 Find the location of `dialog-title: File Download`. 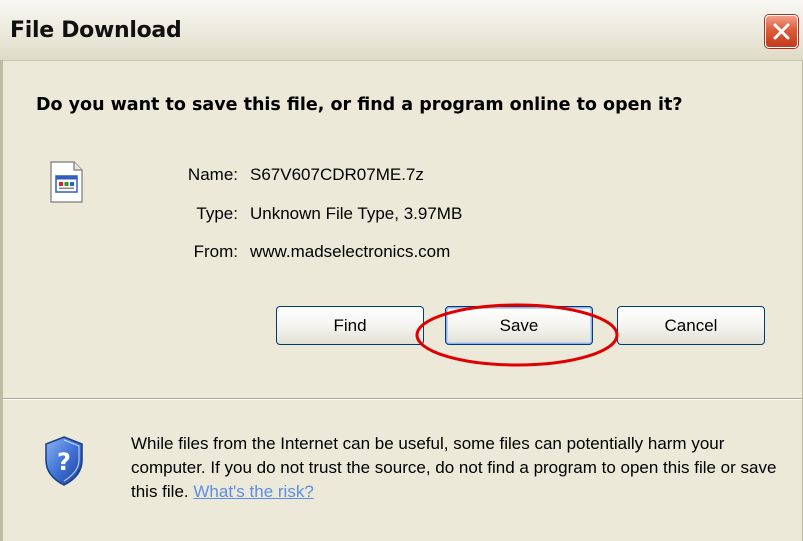

dialog-title: File Download is located at coordinates (96, 30).